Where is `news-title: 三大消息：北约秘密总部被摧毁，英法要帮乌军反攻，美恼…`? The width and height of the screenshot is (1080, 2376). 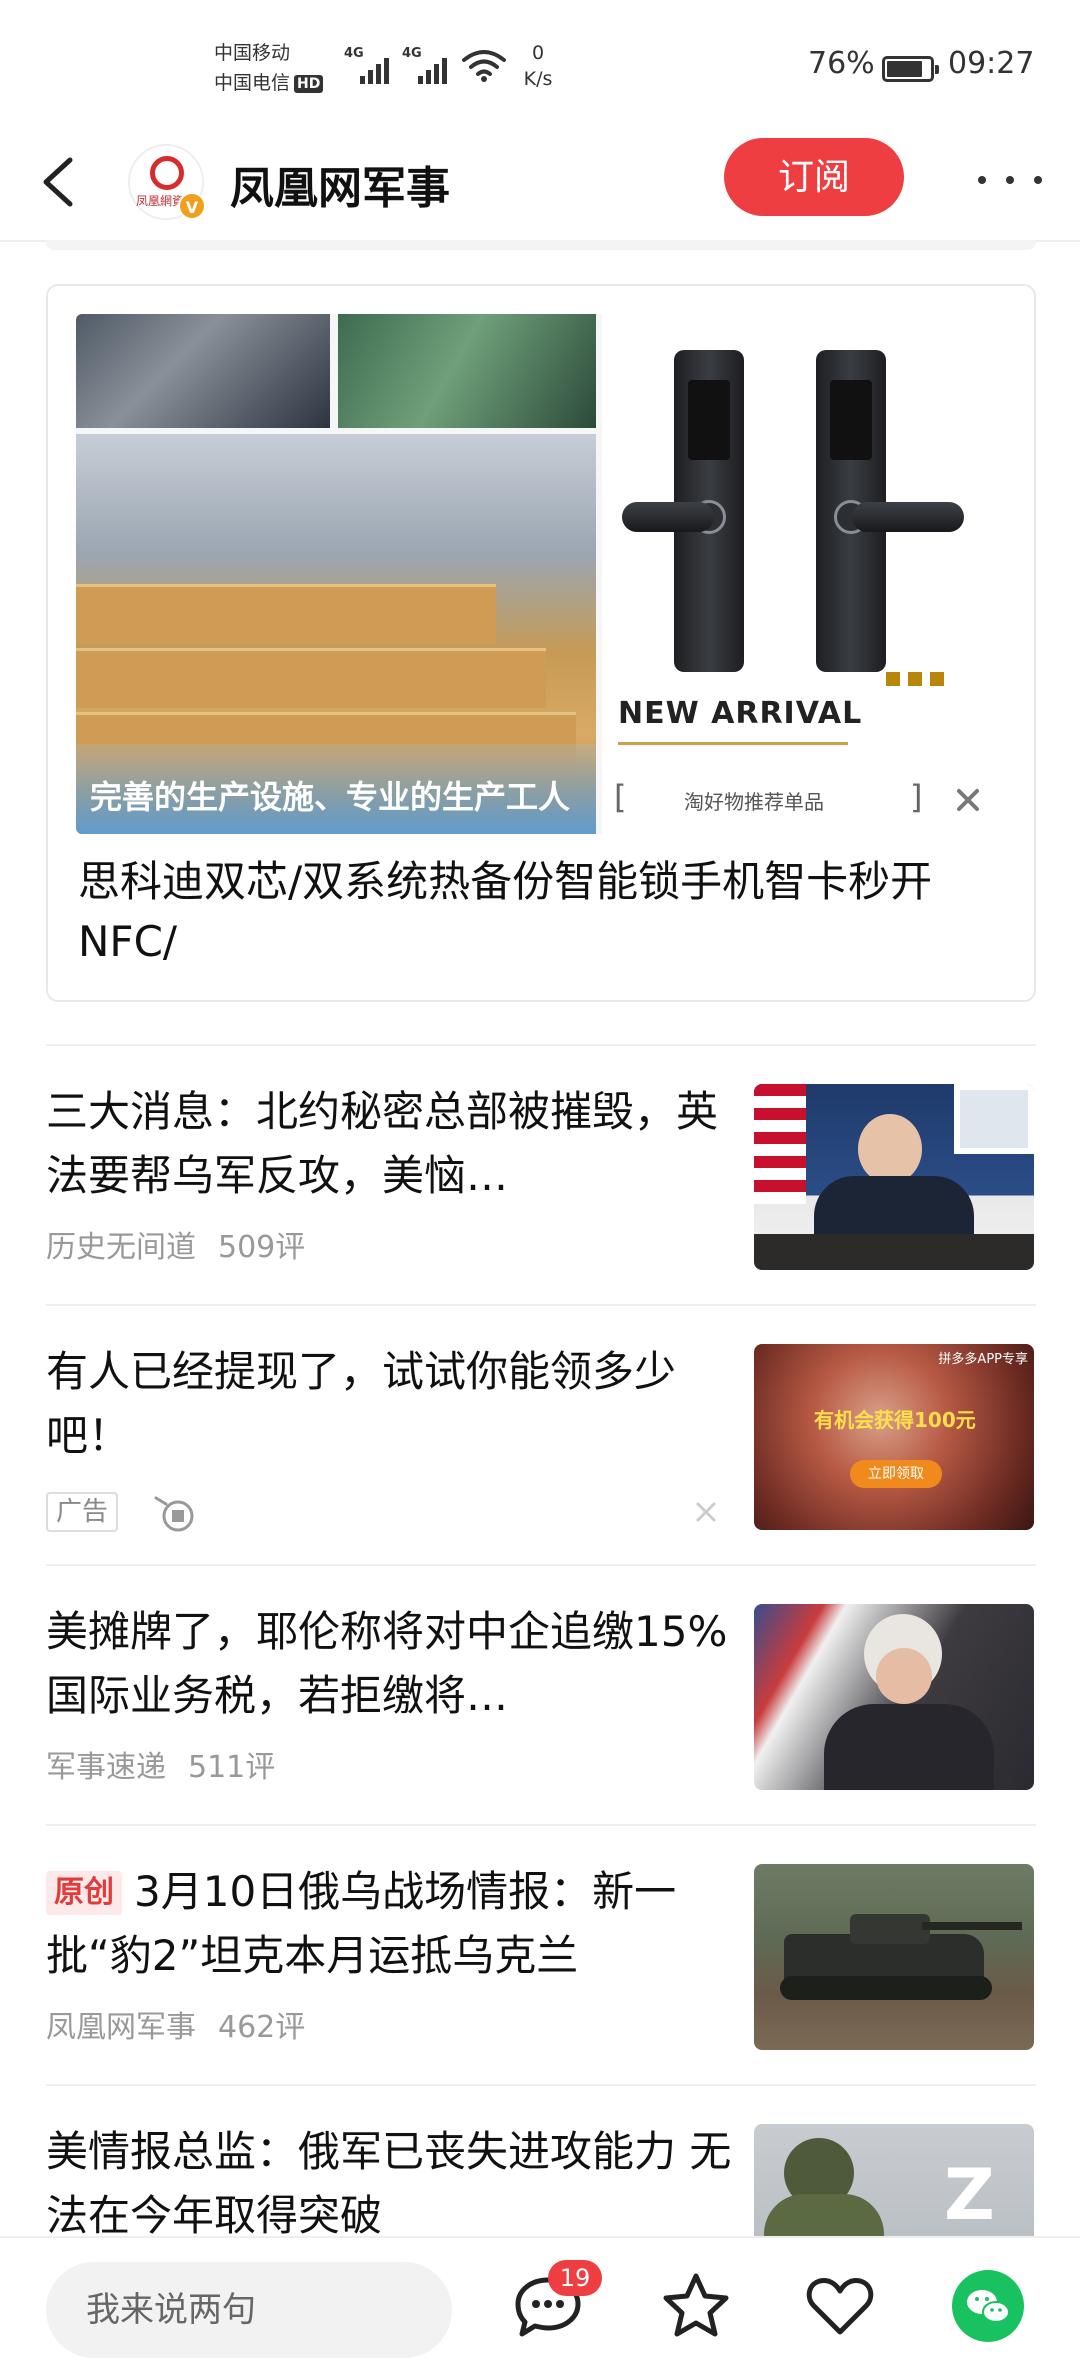
news-title: 三大消息：北约秘密总部被摧毁，英法要帮乌军反攻，美恼… is located at coordinates (391, 1144).